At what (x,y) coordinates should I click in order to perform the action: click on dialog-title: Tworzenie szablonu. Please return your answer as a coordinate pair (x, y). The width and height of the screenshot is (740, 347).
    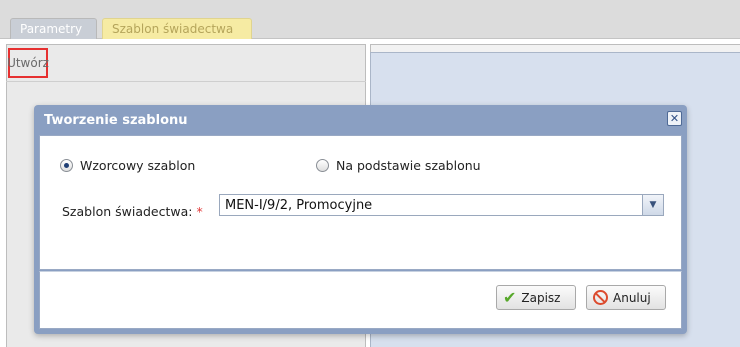
    Looking at the image, I should click on (116, 120).